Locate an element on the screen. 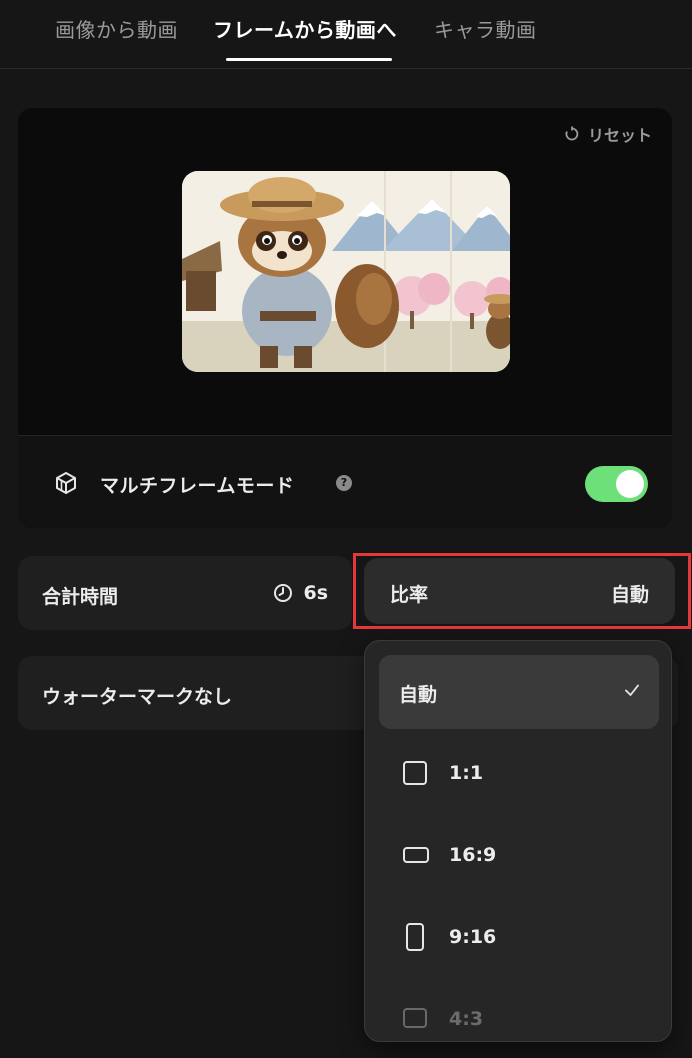 The image size is (692, 1058). multi-frame-icon is located at coordinates (66, 483).